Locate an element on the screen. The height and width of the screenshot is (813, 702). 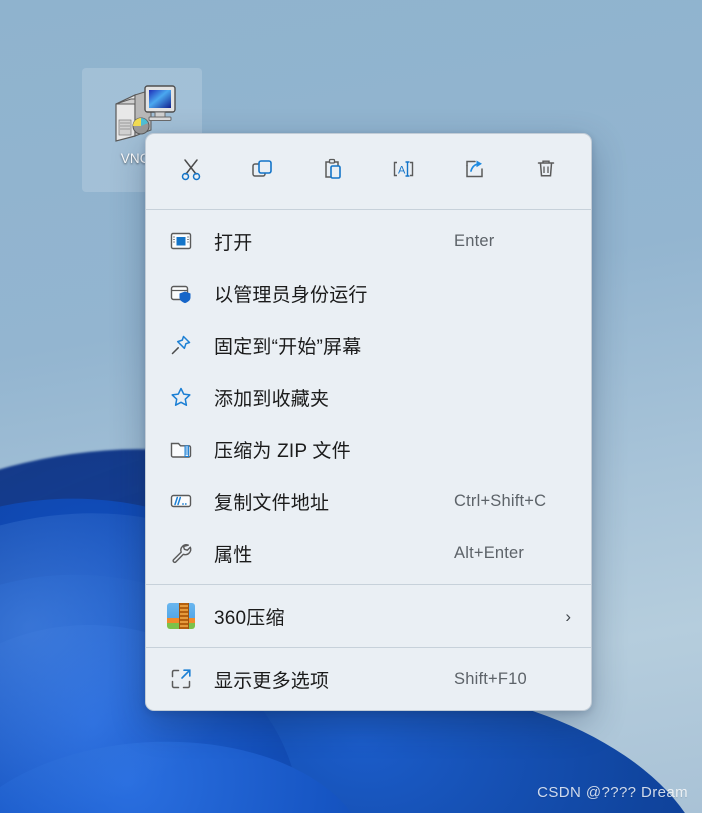
menu-item-compress-to-zip: 压缩为 ZIP 文件 is located at coordinates (368, 449).